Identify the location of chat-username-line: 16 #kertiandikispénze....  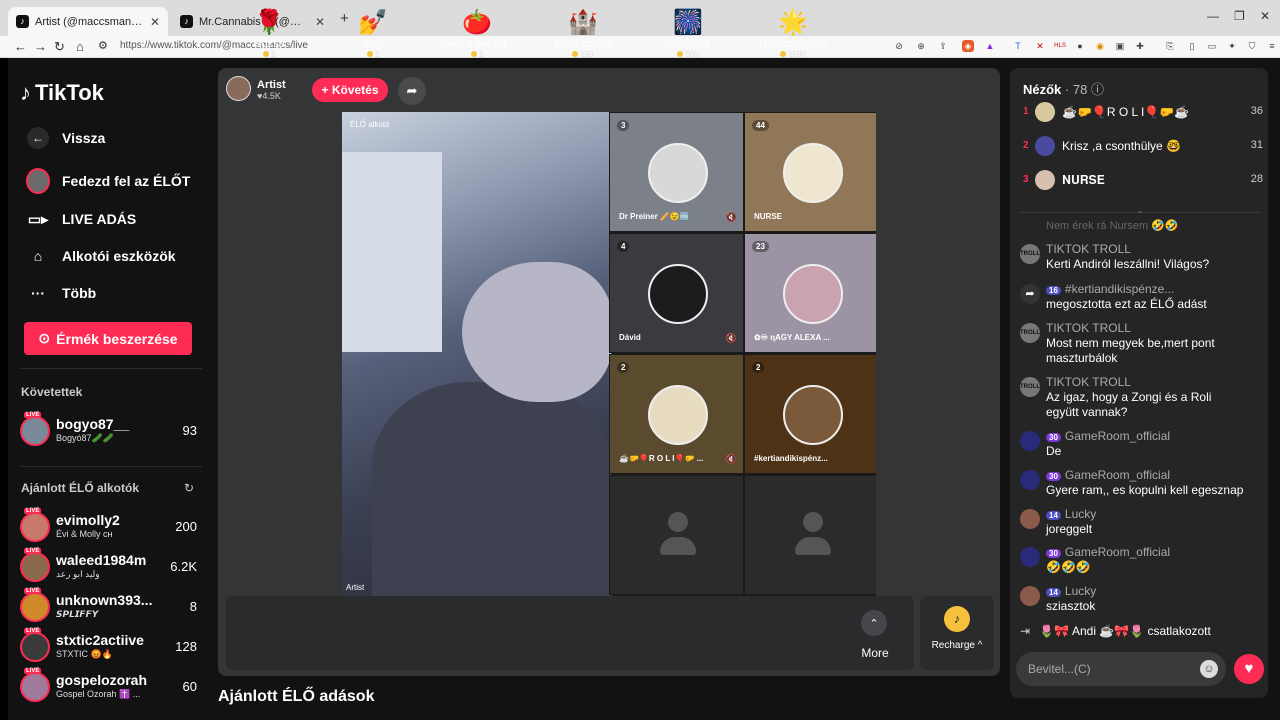
(1110, 289).